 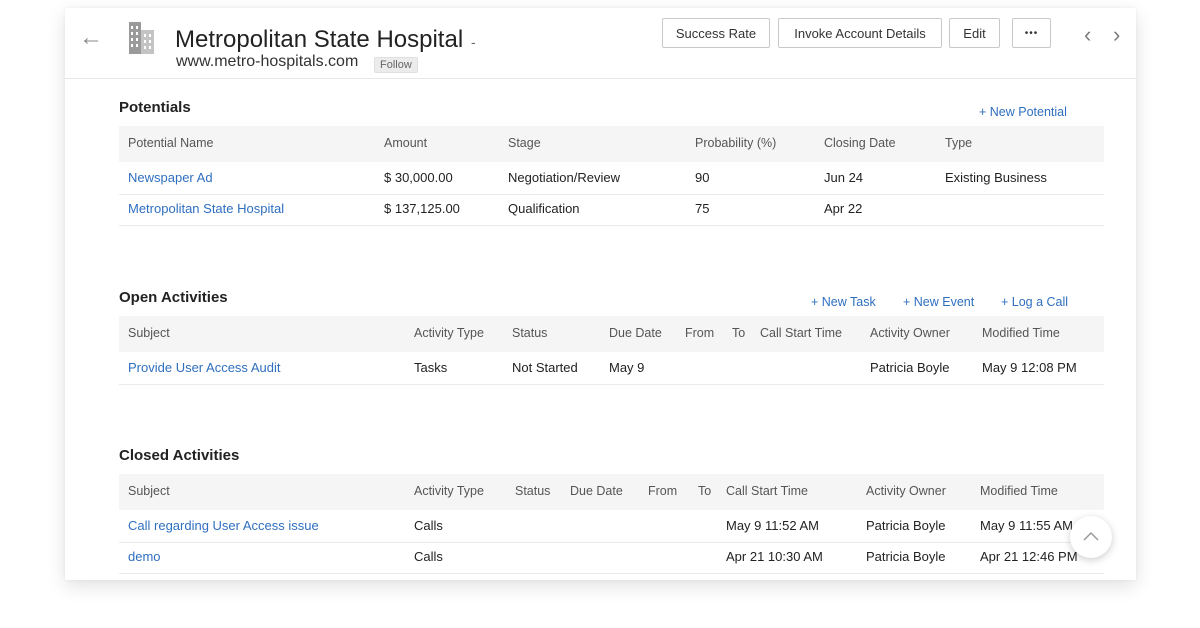 What do you see at coordinates (1026, 525) in the screenshot?
I see `activity-modified-time: May 9 11:55 AM` at bounding box center [1026, 525].